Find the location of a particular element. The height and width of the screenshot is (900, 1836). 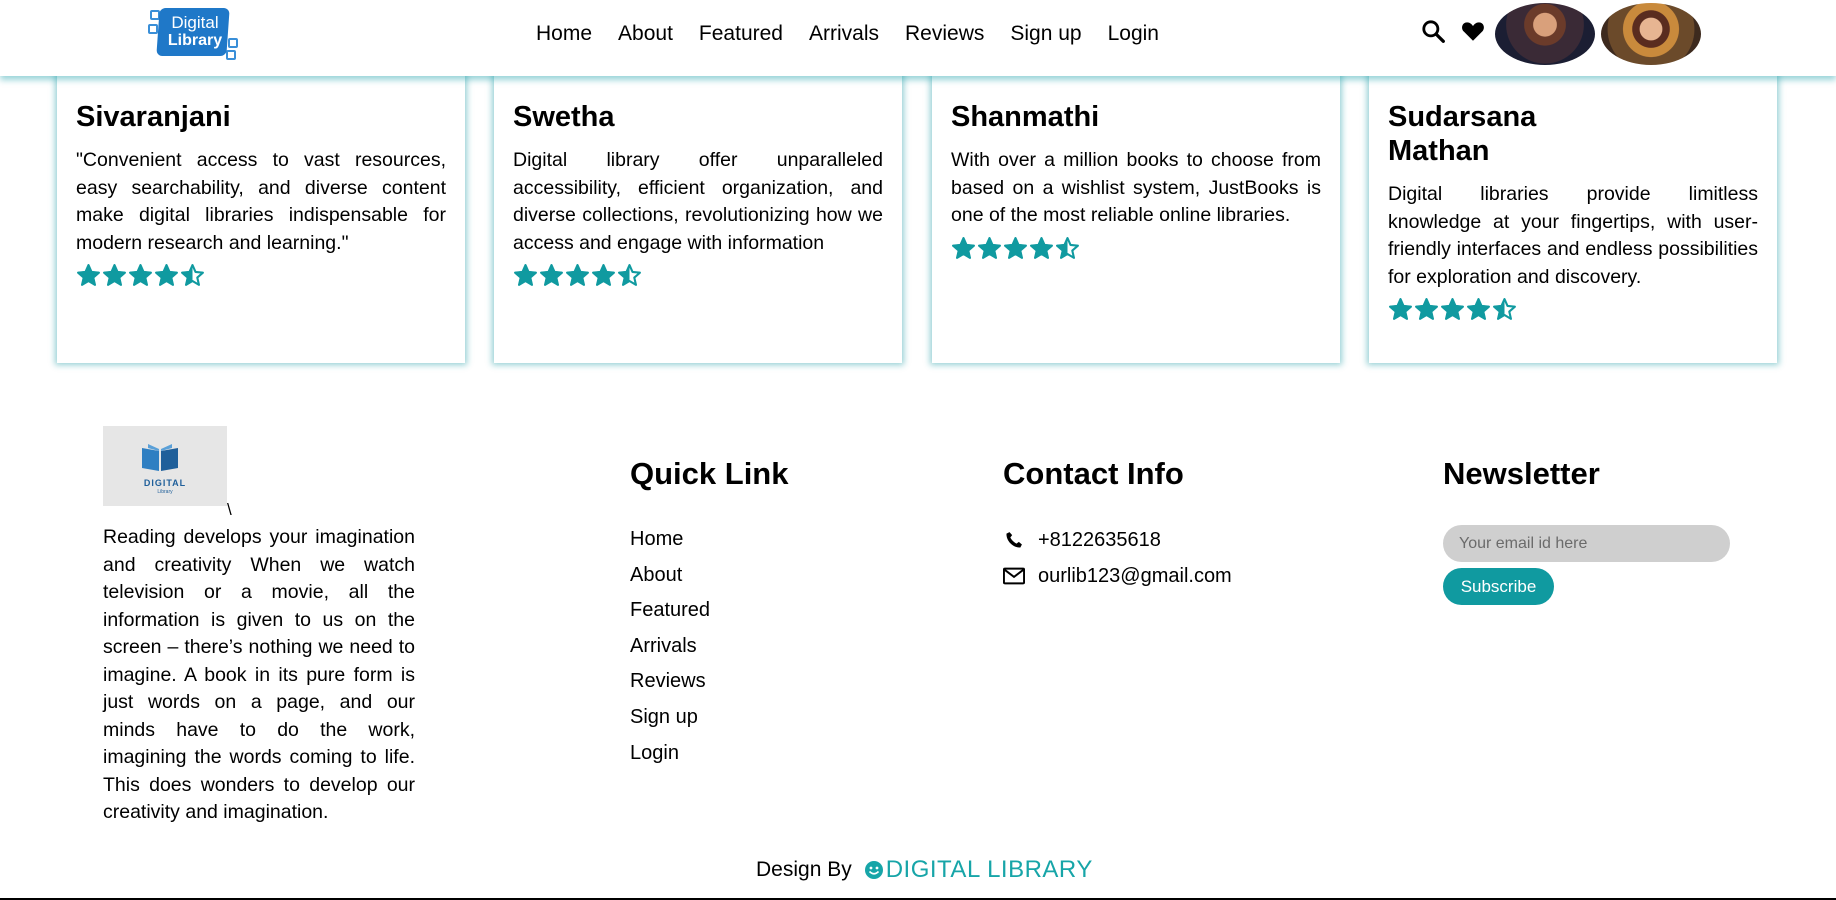

footer-link-arrivals: Arrivals is located at coordinates (670, 647).